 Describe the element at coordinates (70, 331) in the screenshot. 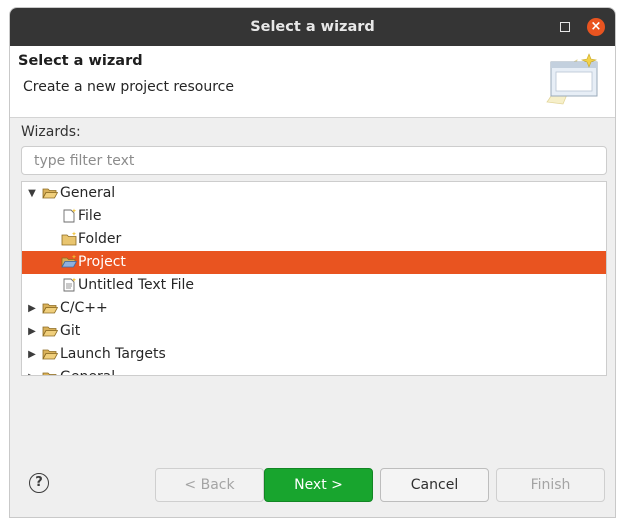

I see `tree-item-label: Git` at that location.